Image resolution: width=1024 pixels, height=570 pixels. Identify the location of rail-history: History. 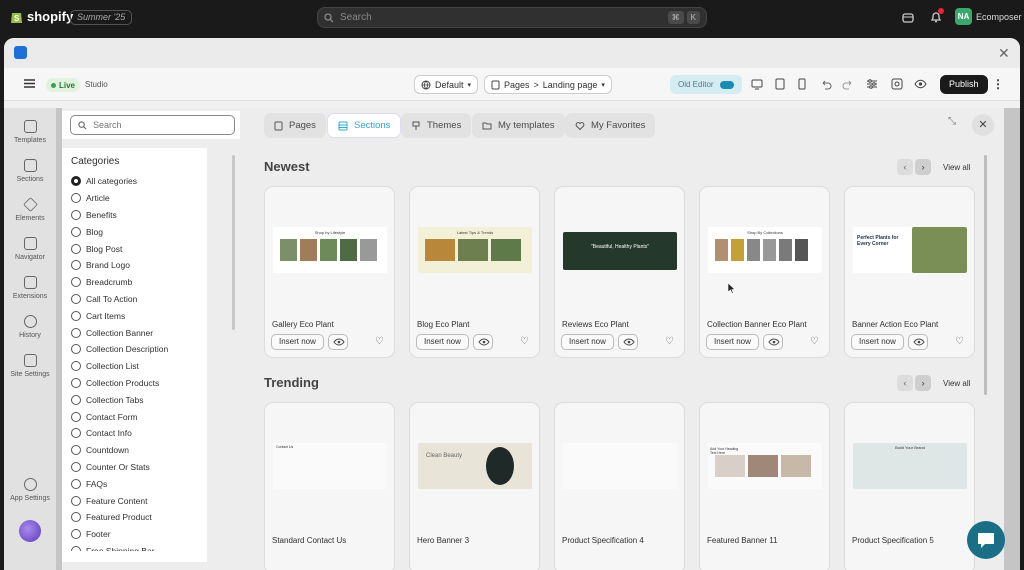
(30, 327).